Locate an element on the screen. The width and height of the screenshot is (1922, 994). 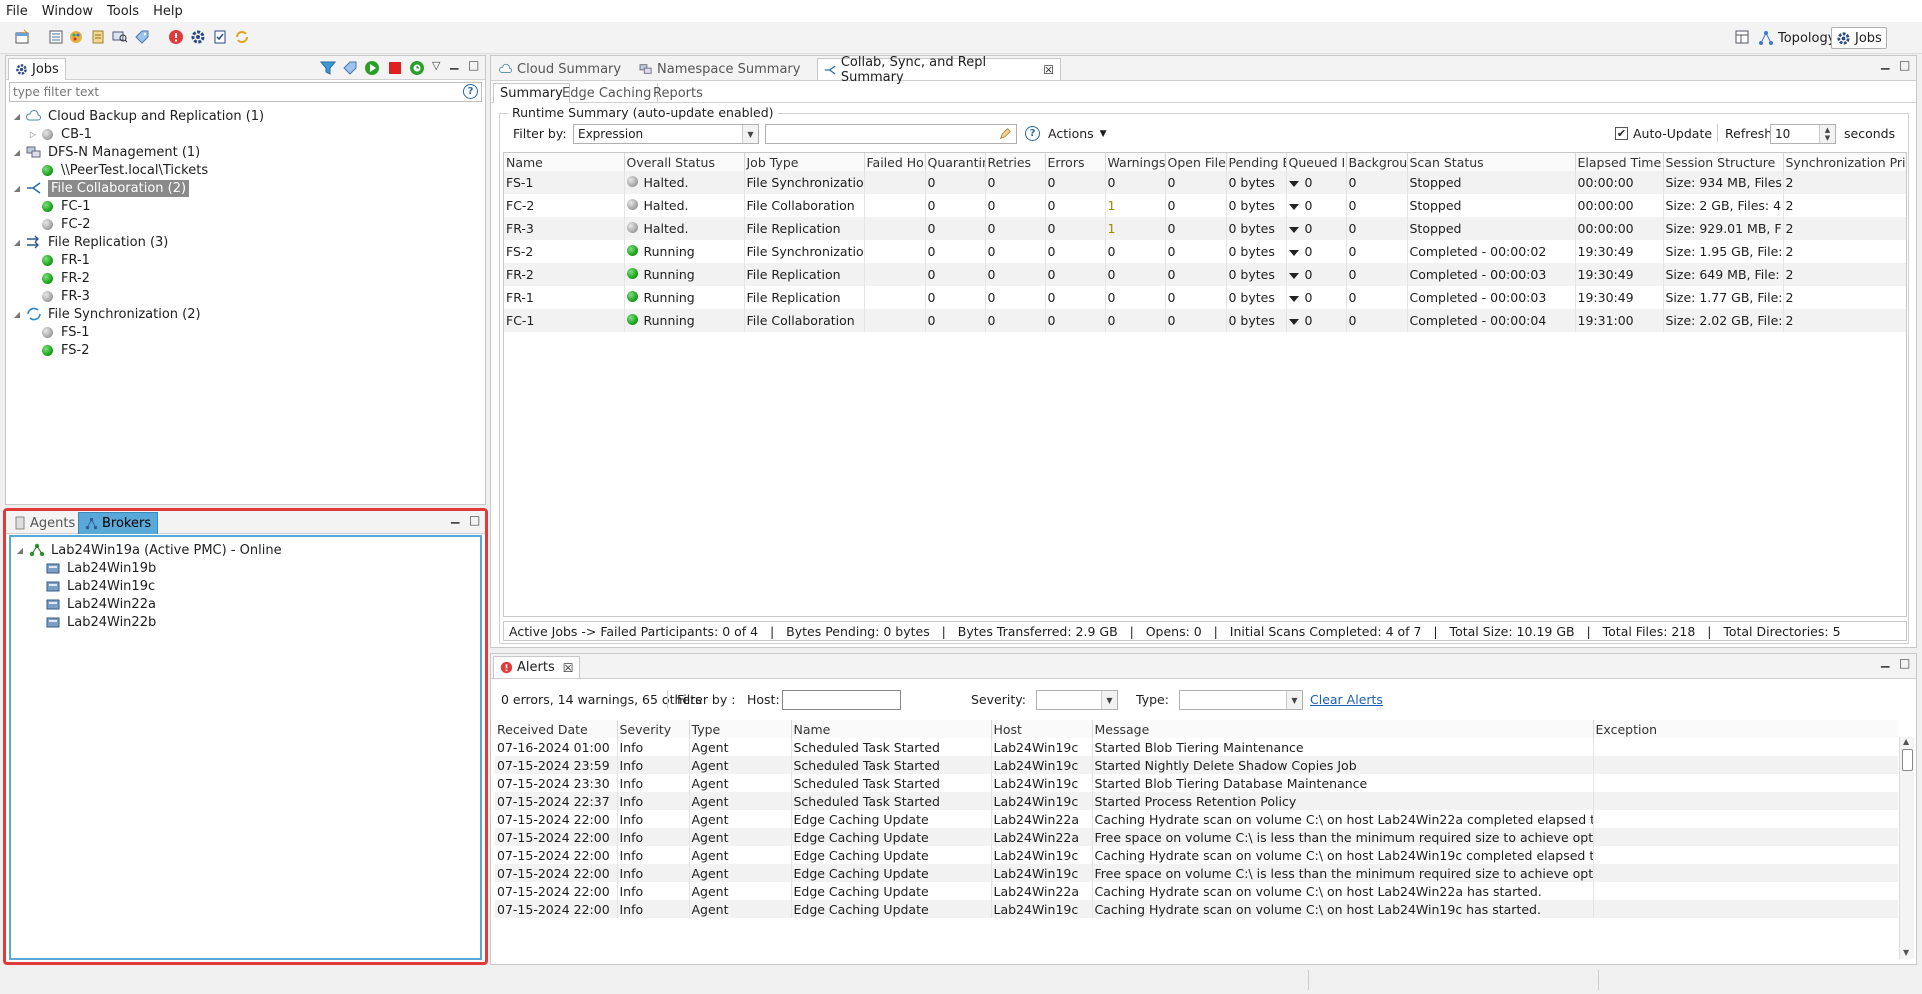
new-window-icon is located at coordinates (22, 37).